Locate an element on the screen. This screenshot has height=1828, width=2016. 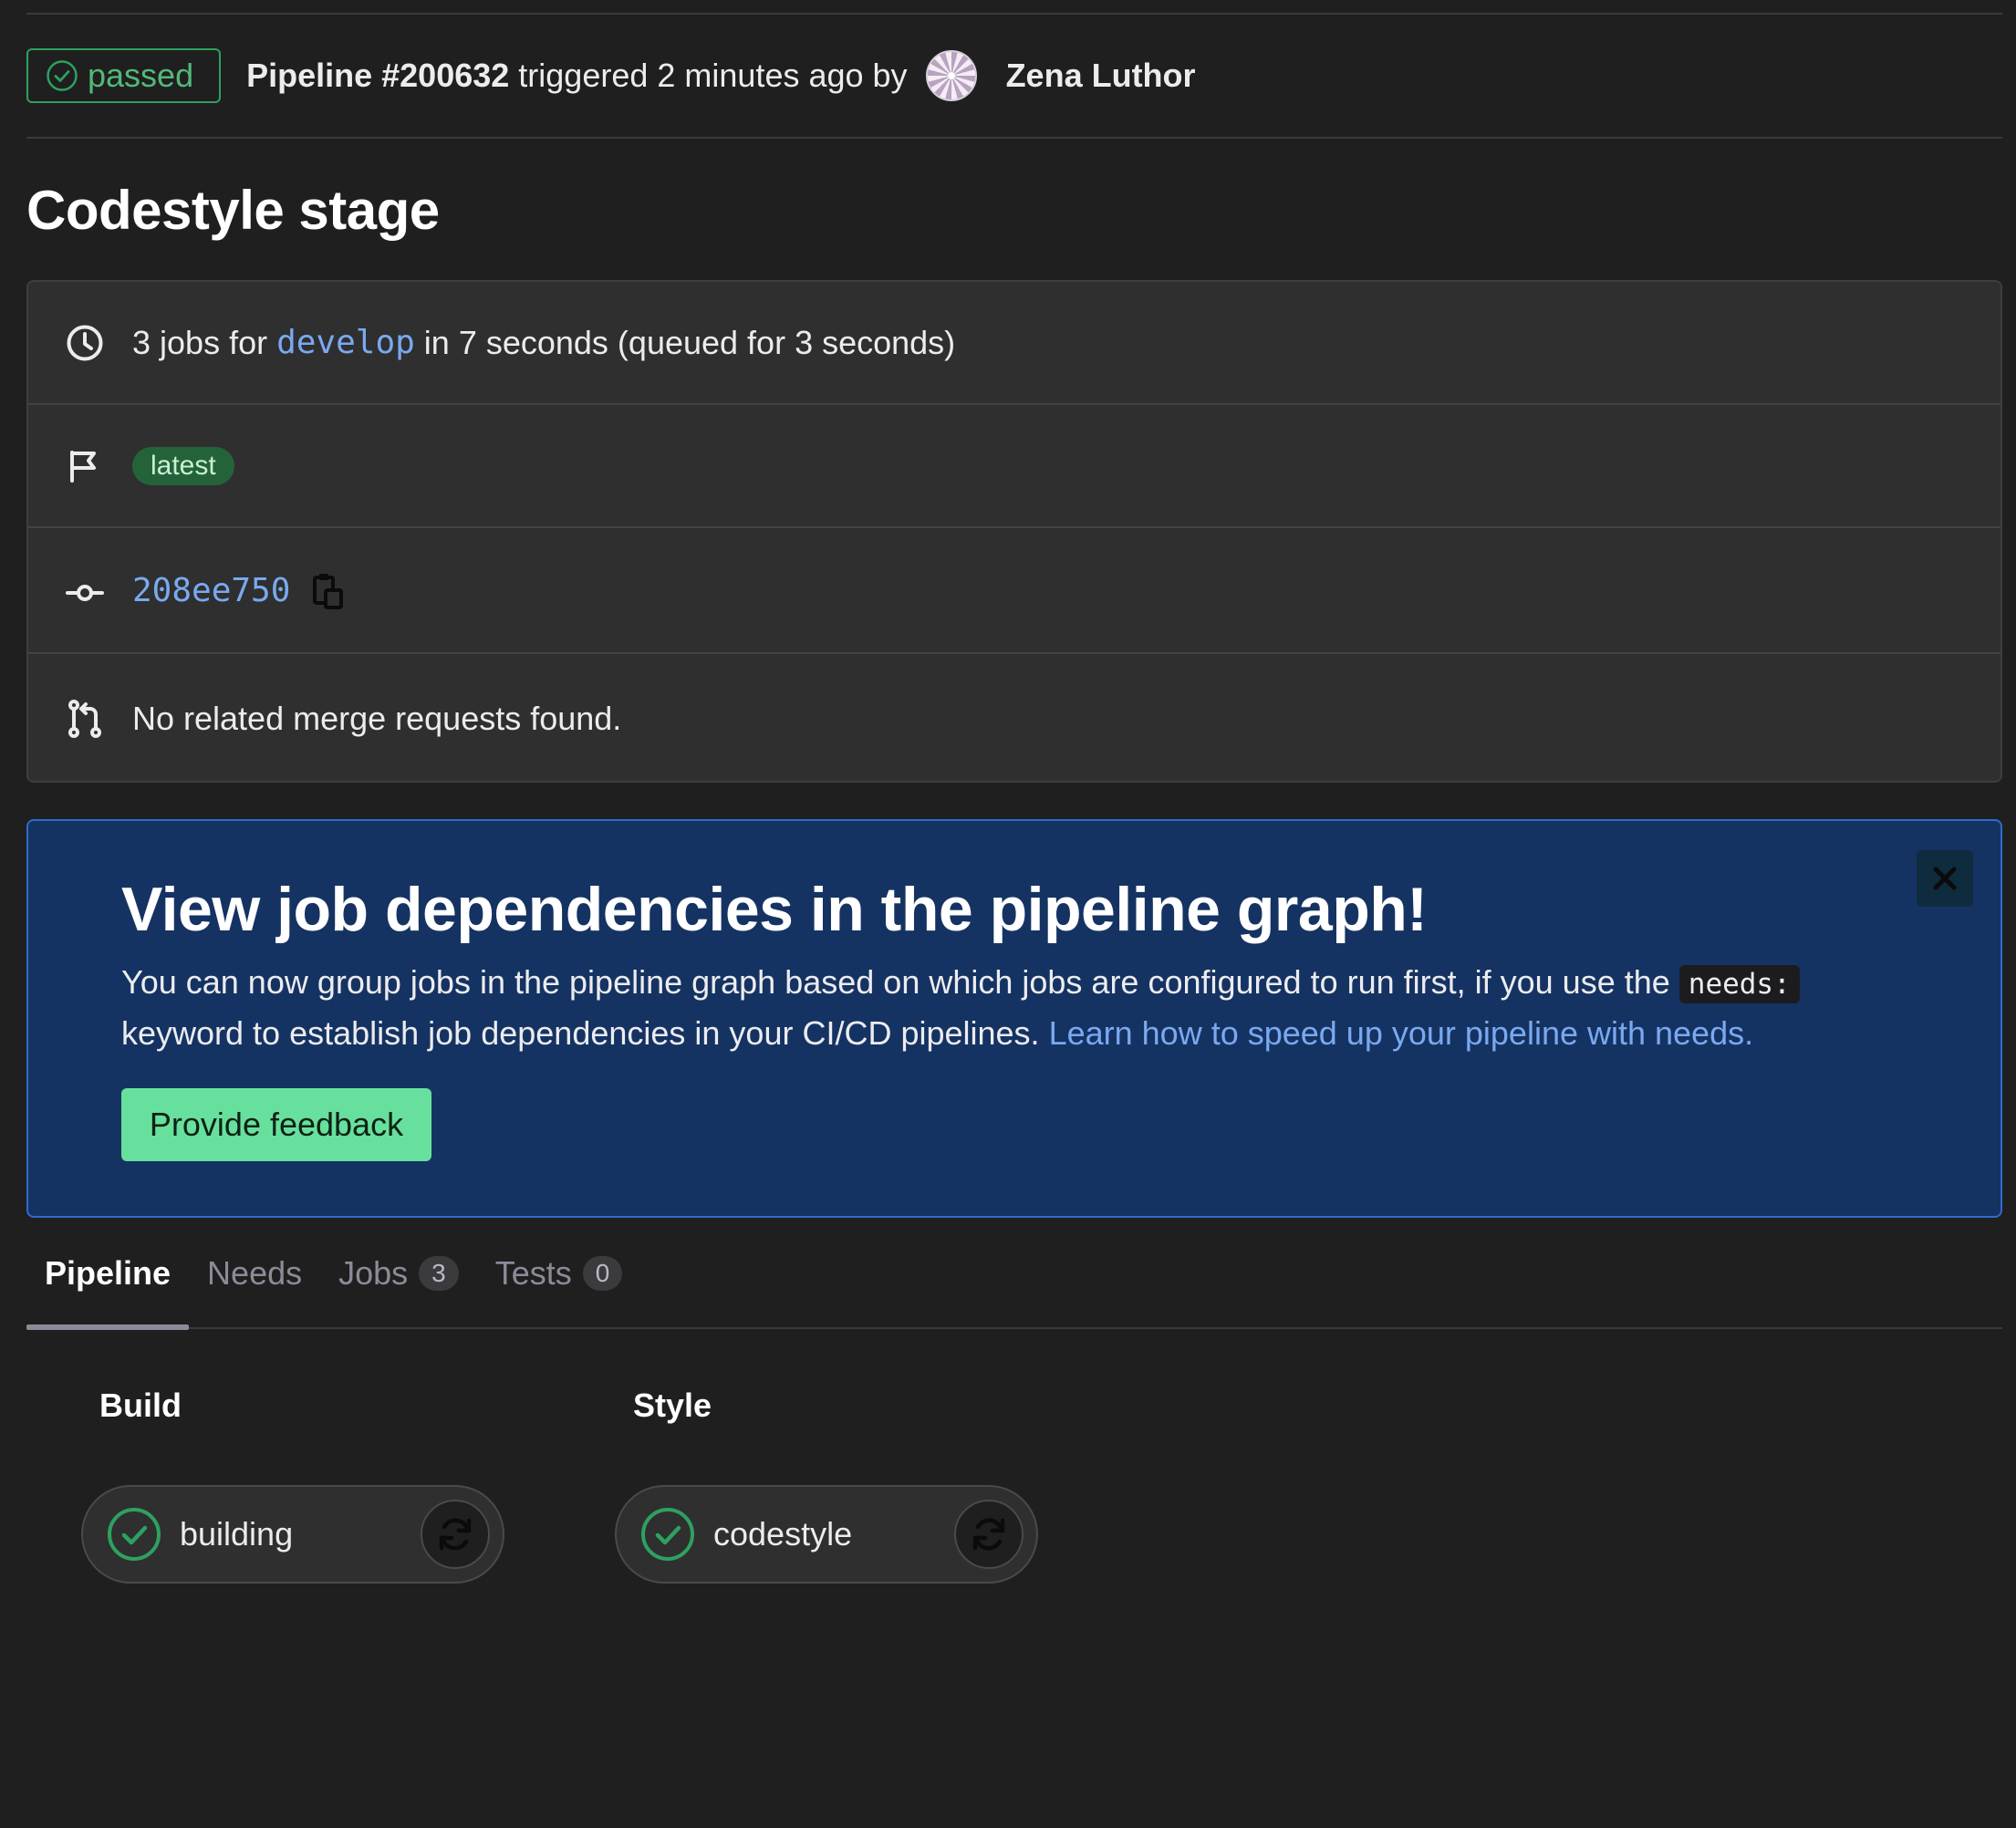
tab-pipeline: Pipeline is located at coordinates (108, 1274).